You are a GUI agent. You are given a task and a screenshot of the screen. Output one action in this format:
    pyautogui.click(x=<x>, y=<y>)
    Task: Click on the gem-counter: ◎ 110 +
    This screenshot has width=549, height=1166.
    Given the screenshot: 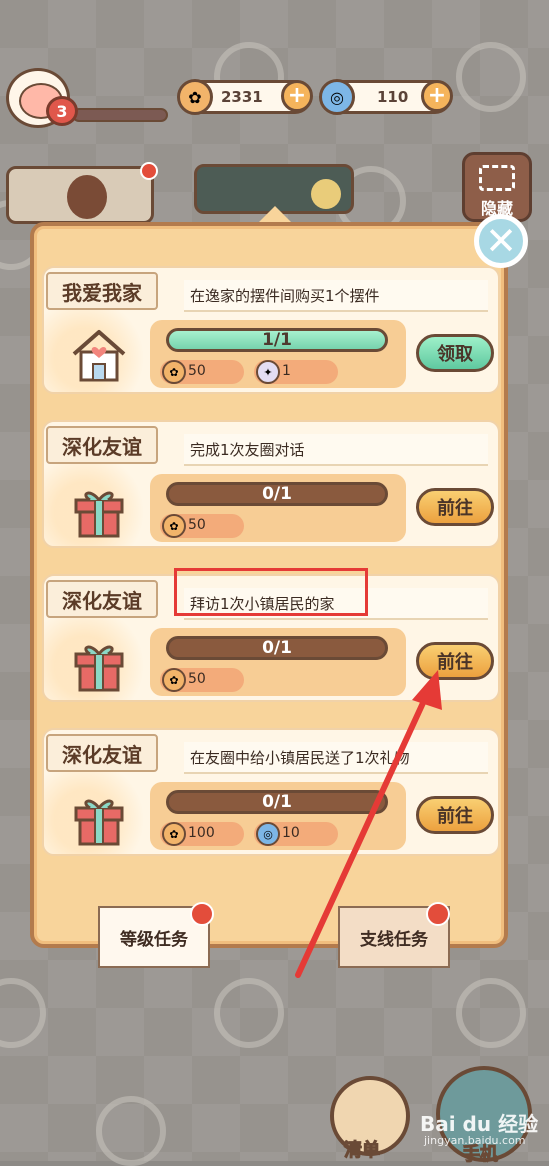 What is the action you would take?
    pyautogui.click(x=386, y=97)
    